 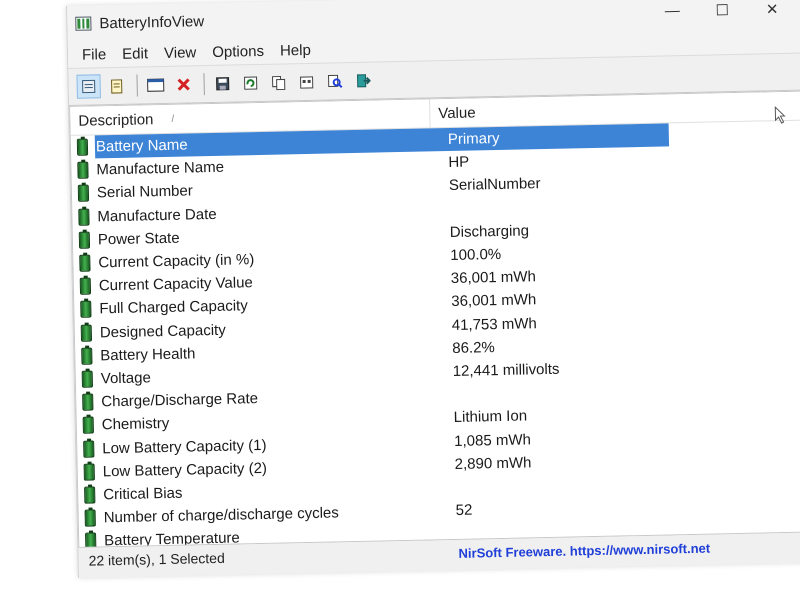 I want to click on row-value: Discharging, so click(x=489, y=231).